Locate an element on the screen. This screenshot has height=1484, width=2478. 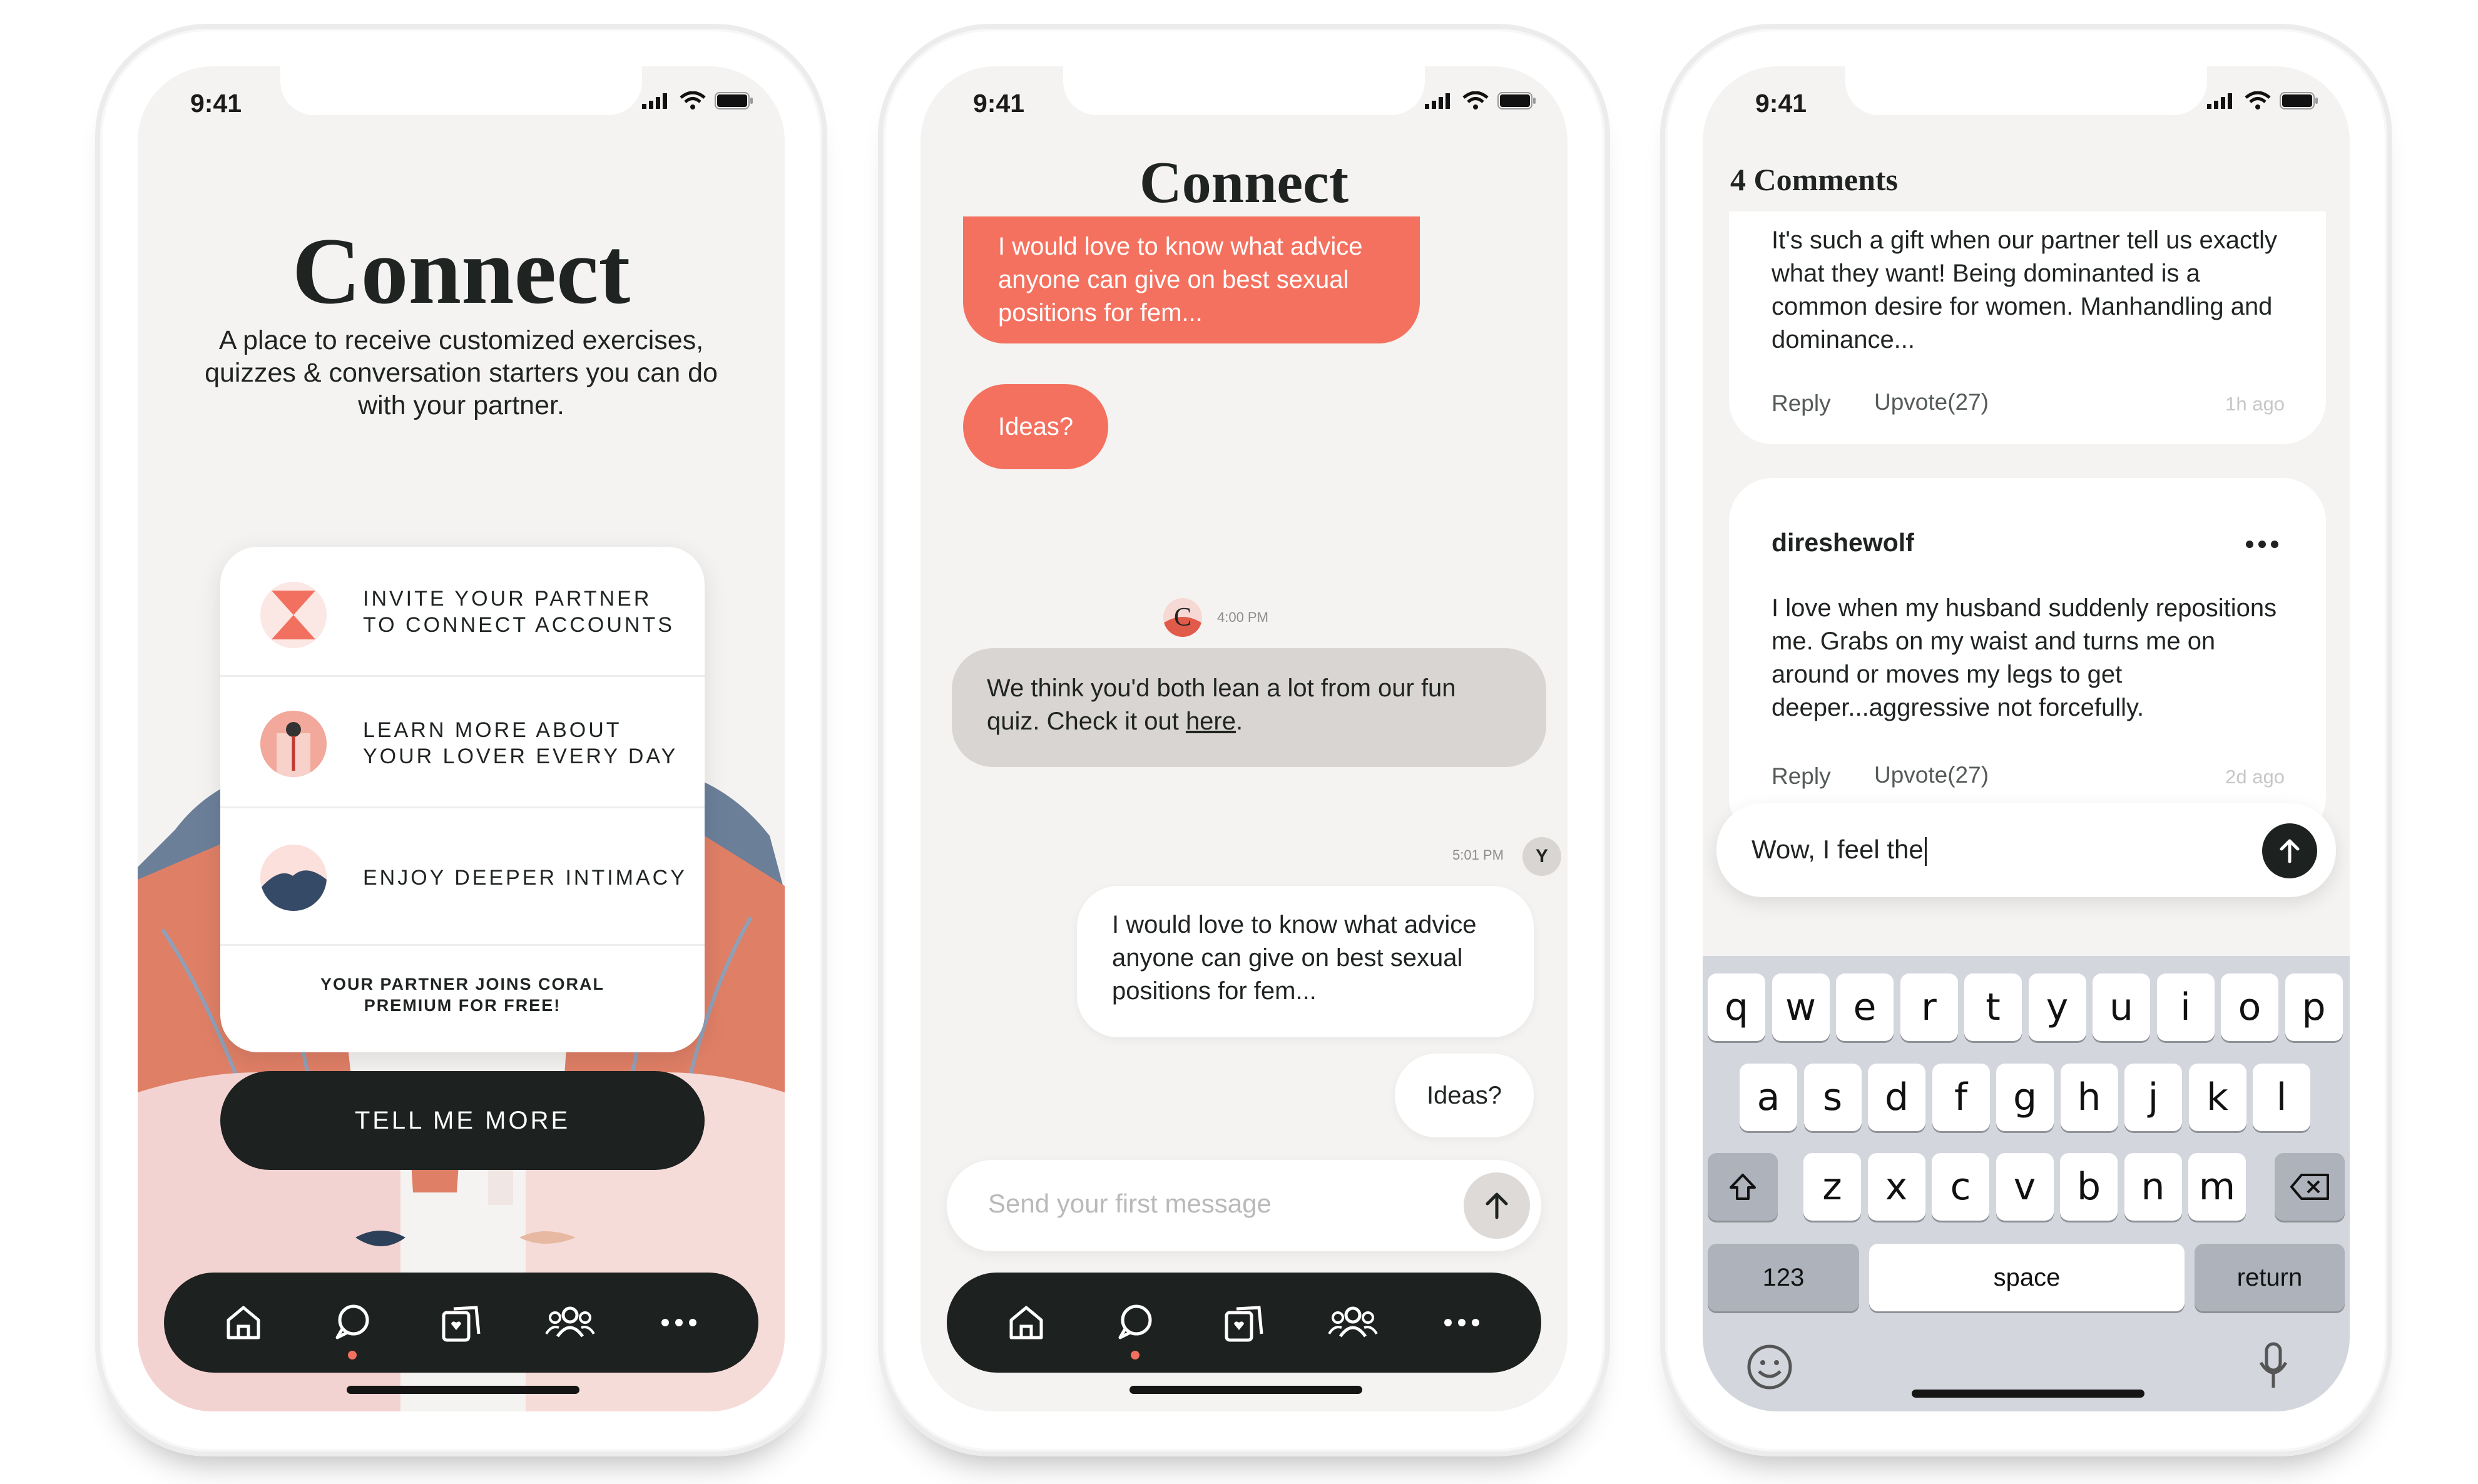
message-input-bar: Send your first message is located at coordinates (1244, 1205).